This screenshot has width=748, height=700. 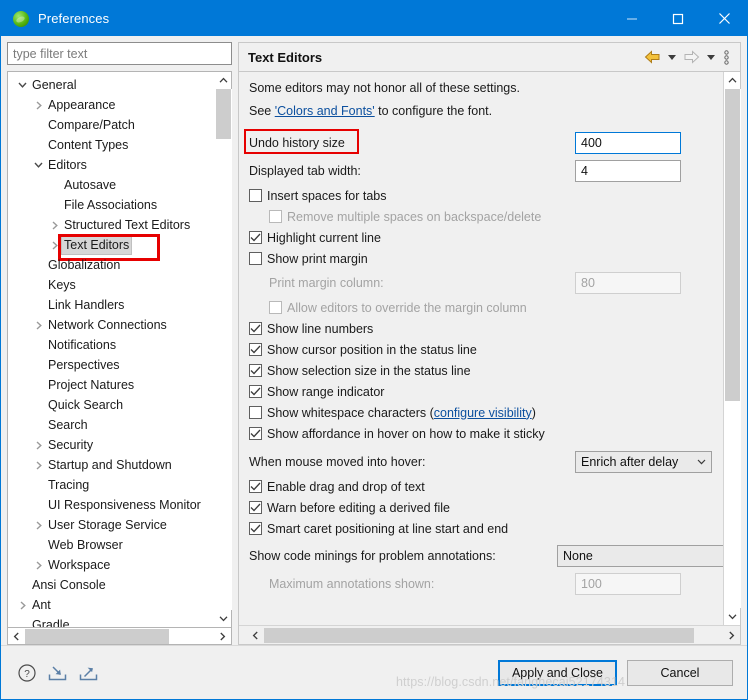 I want to click on sidebar-item-keys: Keys, so click(x=111, y=285).